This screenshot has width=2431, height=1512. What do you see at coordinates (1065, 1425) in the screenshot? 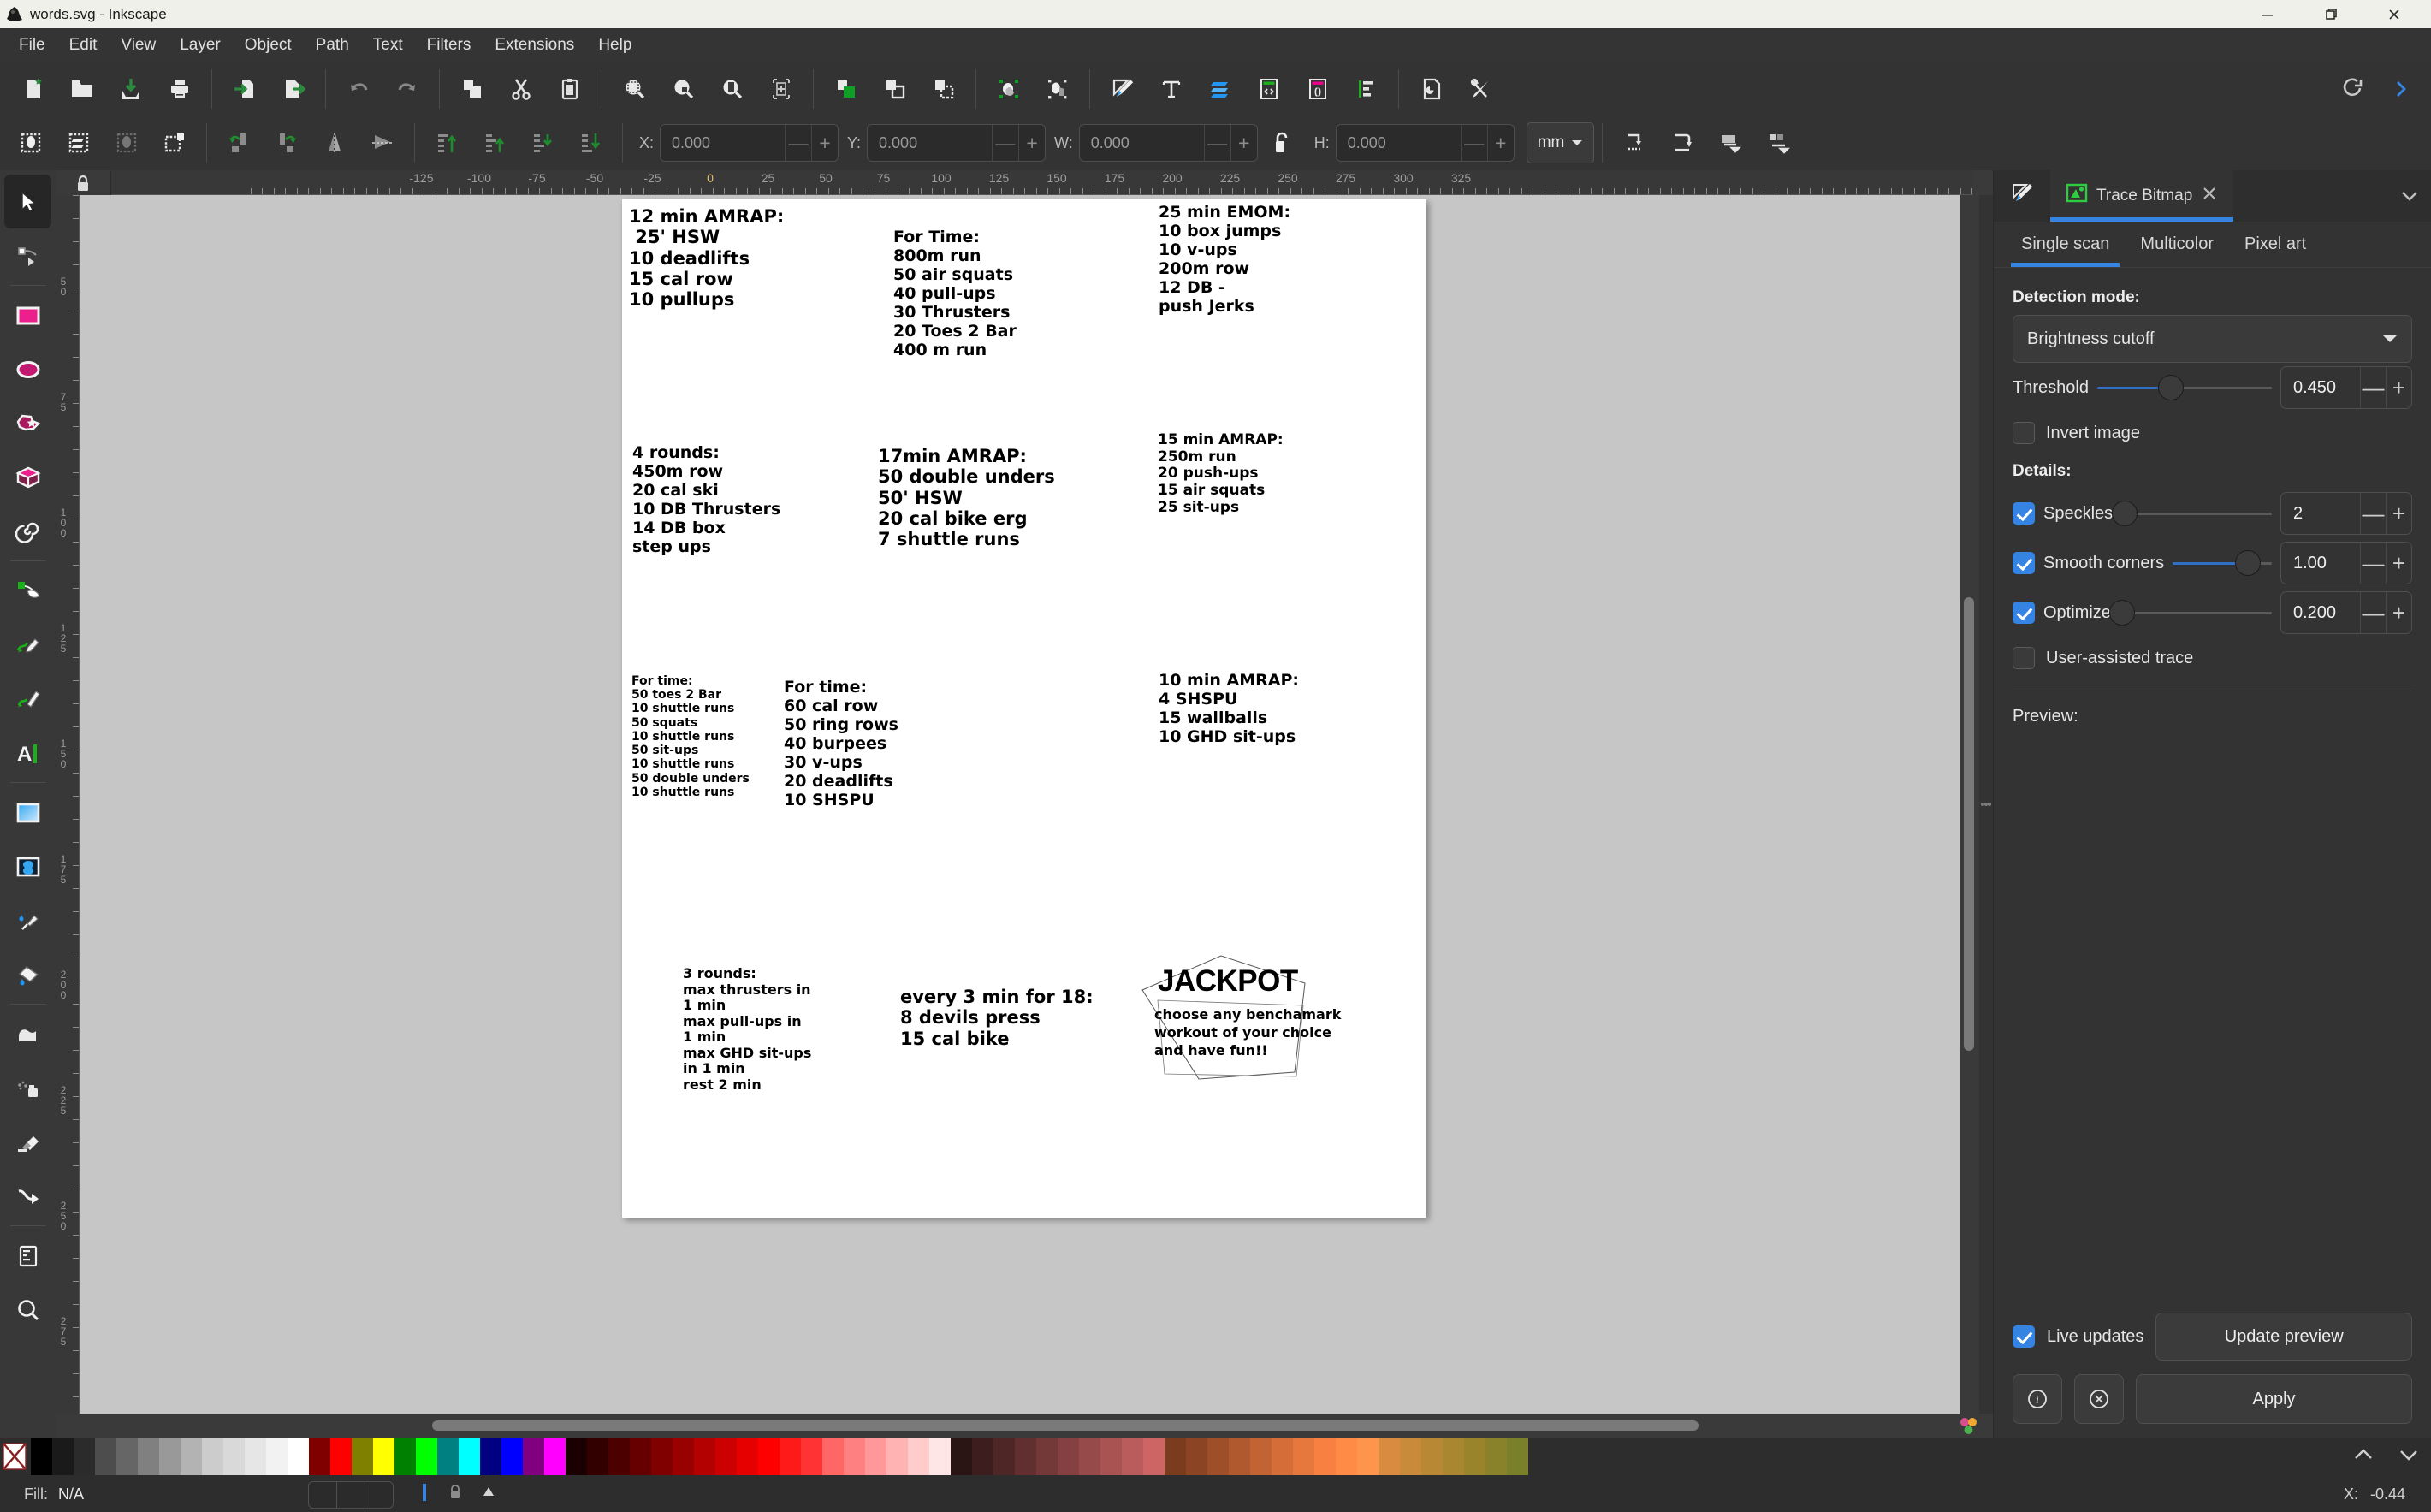
I see `horizontal-scrollbar-thumb` at bounding box center [1065, 1425].